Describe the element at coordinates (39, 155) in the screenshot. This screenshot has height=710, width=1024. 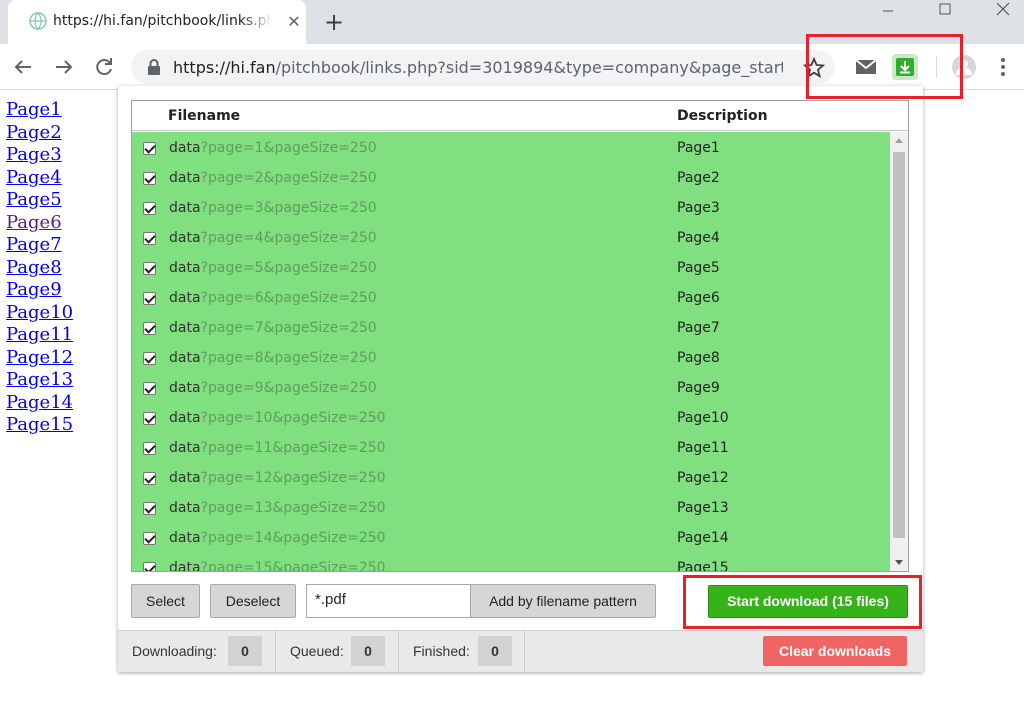
I see `page-link: Page3` at that location.